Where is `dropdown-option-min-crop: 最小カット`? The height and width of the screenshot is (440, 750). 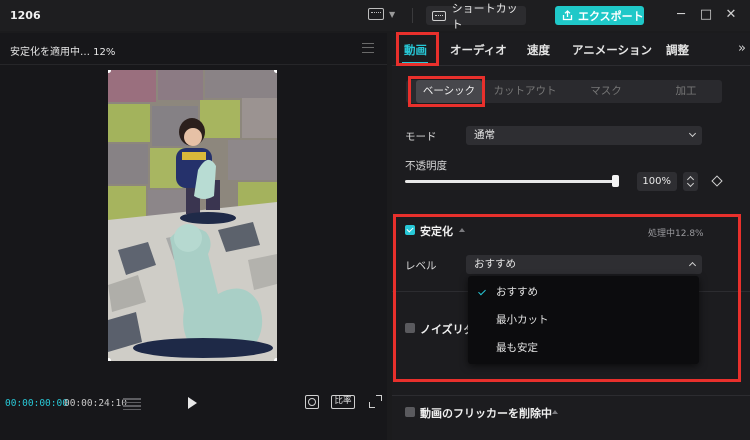 dropdown-option-min-crop: 最小カット is located at coordinates (583, 320).